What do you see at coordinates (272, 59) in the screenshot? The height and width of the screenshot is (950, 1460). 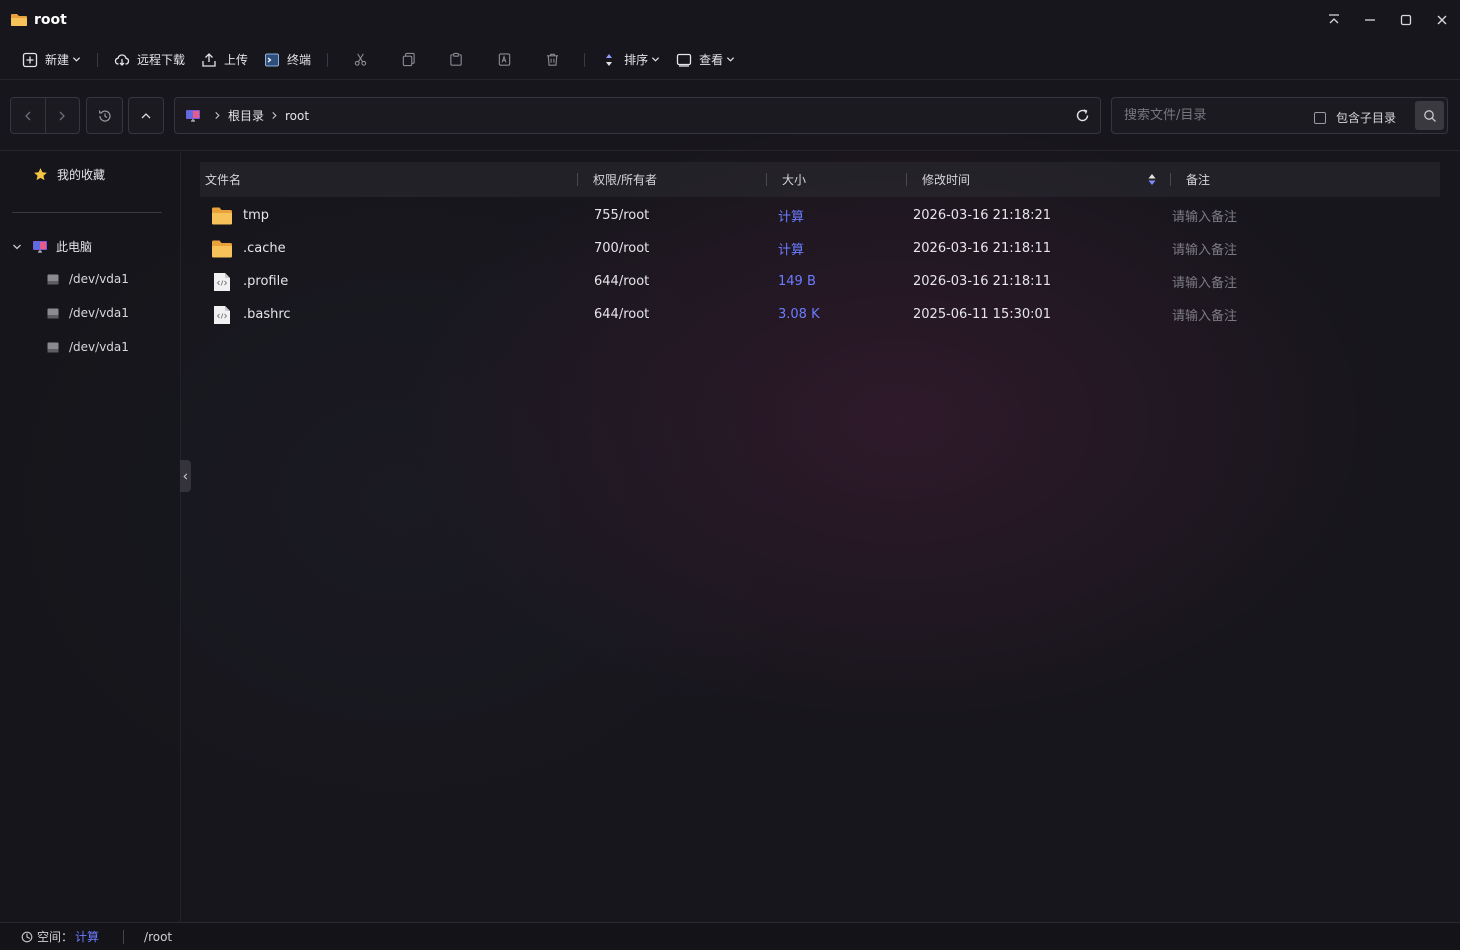 I see `terminal-icon` at bounding box center [272, 59].